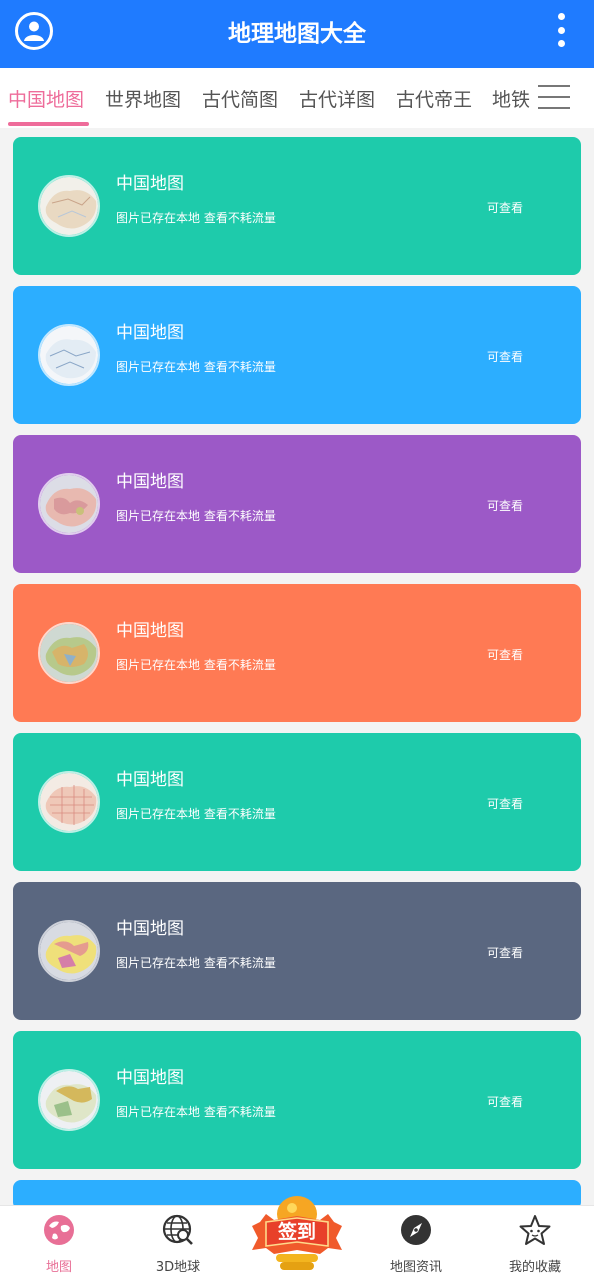 This screenshot has height=1280, width=594. I want to click on nav-item-map: 地图, so click(59, 1243).